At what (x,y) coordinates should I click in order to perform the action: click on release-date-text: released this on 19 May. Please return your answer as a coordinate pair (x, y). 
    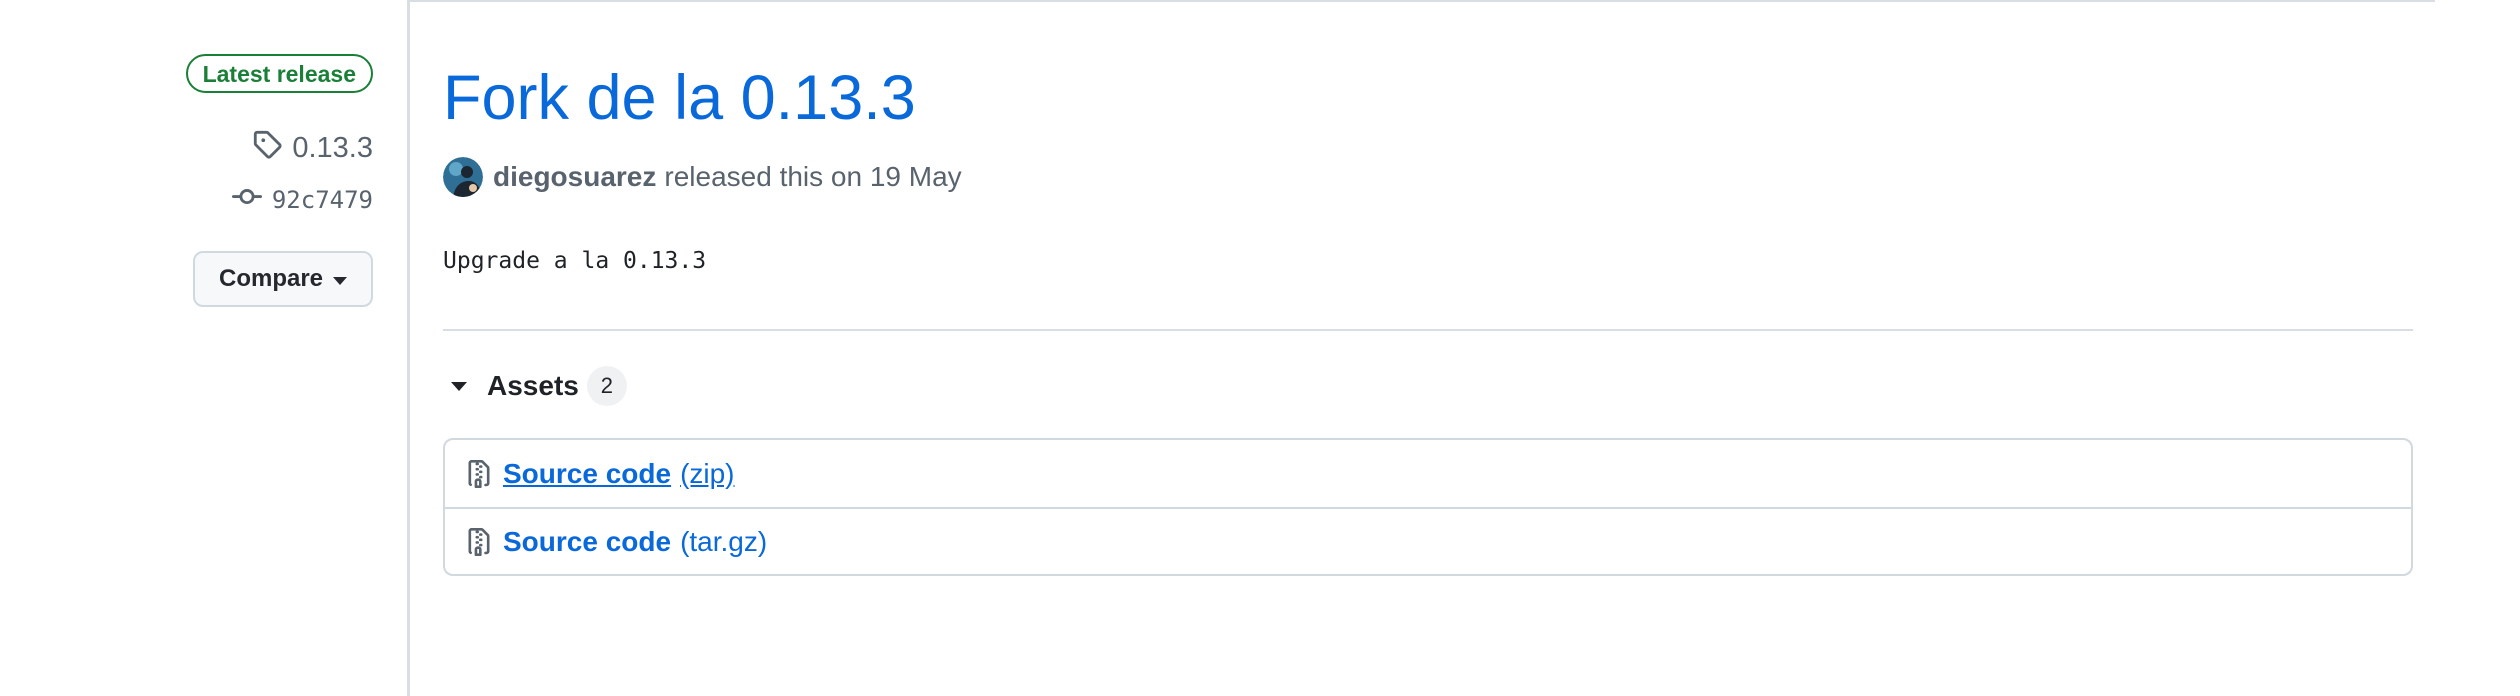
    Looking at the image, I should click on (813, 176).